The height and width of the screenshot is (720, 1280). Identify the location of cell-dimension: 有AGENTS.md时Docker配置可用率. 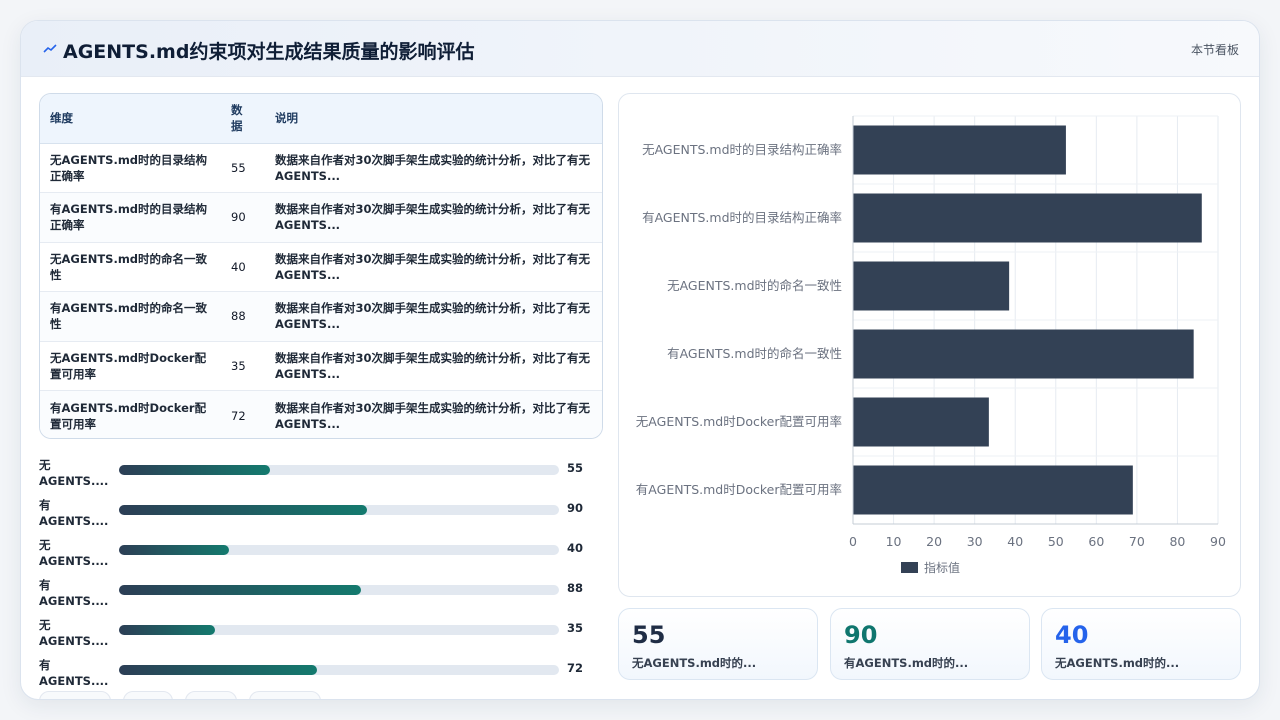
(128, 415).